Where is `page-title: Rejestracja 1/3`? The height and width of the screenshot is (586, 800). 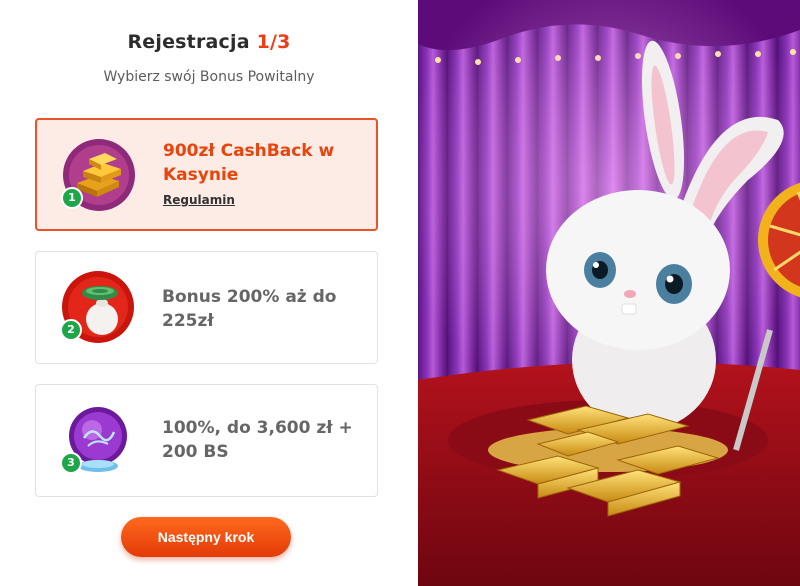
page-title: Rejestracja 1/3 is located at coordinates (209, 42).